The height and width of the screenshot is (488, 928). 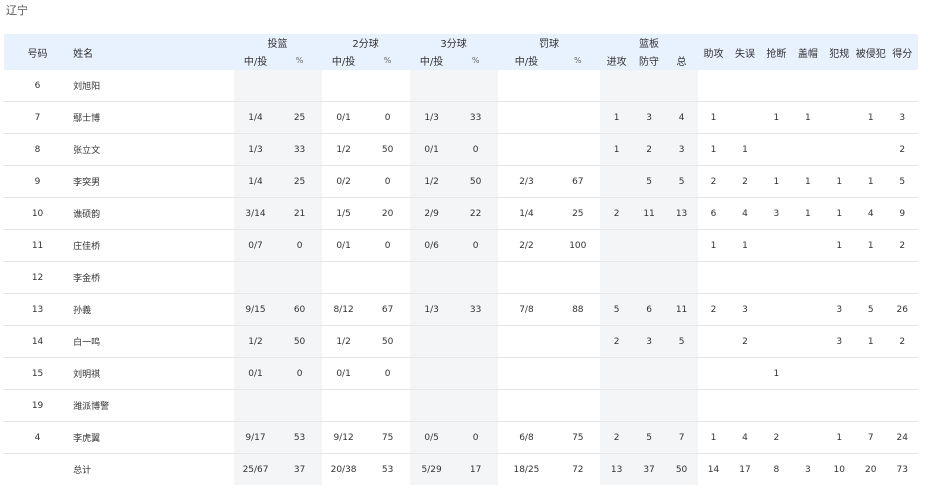 What do you see at coordinates (807, 469) in the screenshot?
I see `cell-blk: 3` at bounding box center [807, 469].